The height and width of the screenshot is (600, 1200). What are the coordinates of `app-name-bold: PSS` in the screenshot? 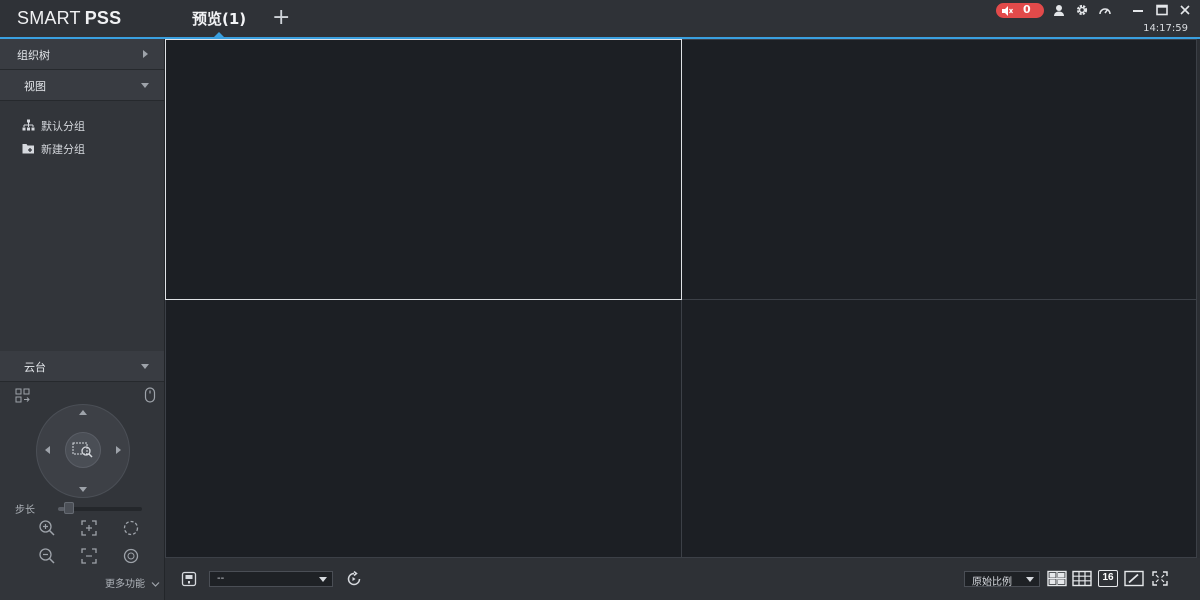 It's located at (103, 18).